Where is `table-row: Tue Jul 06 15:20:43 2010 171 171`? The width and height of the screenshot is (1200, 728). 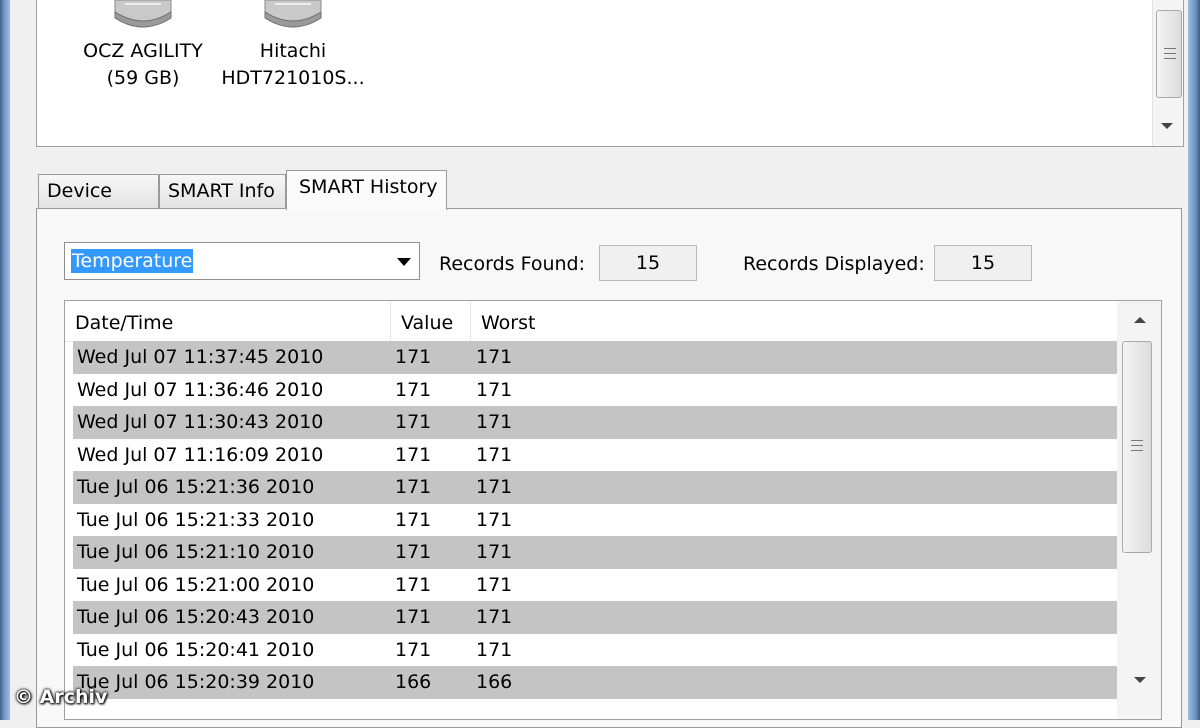
table-row: Tue Jul 06 15:20:43 2010 171 171 is located at coordinates (595, 617).